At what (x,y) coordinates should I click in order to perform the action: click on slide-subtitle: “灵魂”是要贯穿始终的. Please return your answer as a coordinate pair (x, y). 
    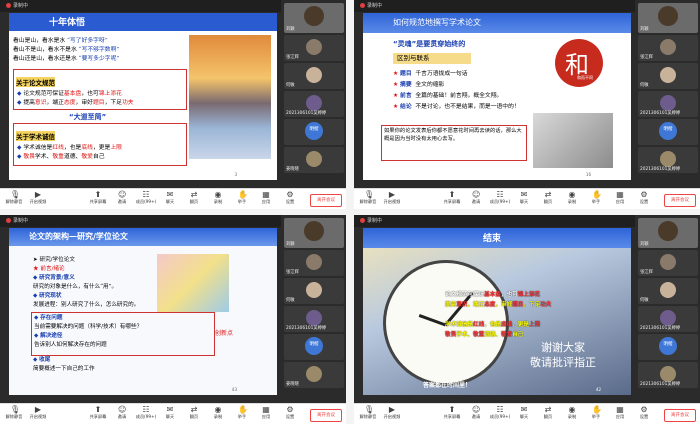
    Looking at the image, I should click on (429, 44).